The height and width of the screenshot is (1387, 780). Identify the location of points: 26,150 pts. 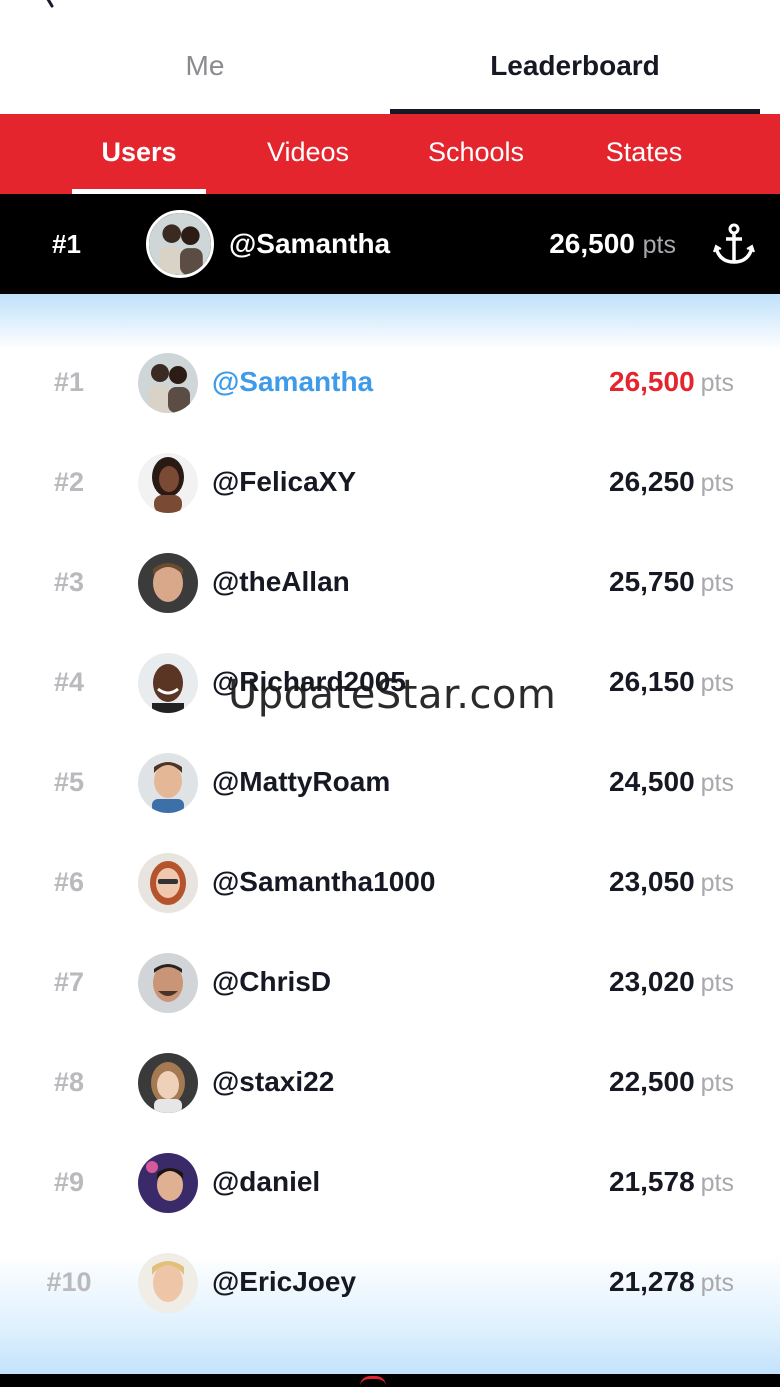
(671, 682).